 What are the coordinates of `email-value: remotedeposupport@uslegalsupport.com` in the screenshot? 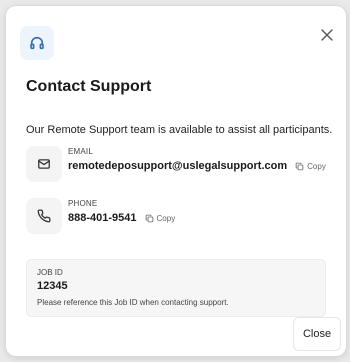 It's located at (178, 166).